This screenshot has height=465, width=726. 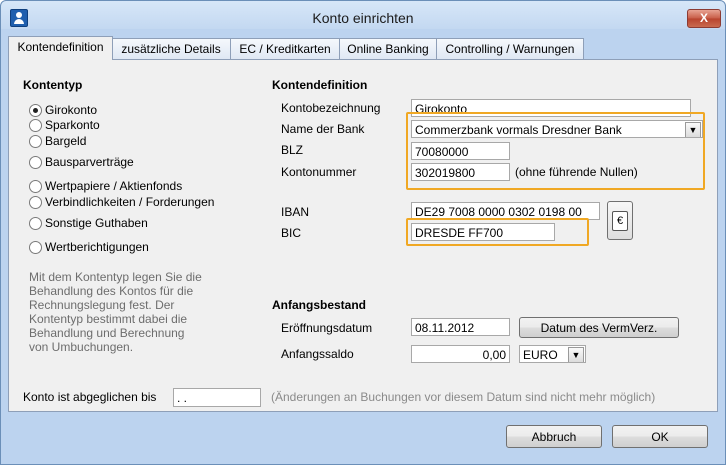 What do you see at coordinates (292, 150) in the screenshot?
I see `blz-label: BLZ` at bounding box center [292, 150].